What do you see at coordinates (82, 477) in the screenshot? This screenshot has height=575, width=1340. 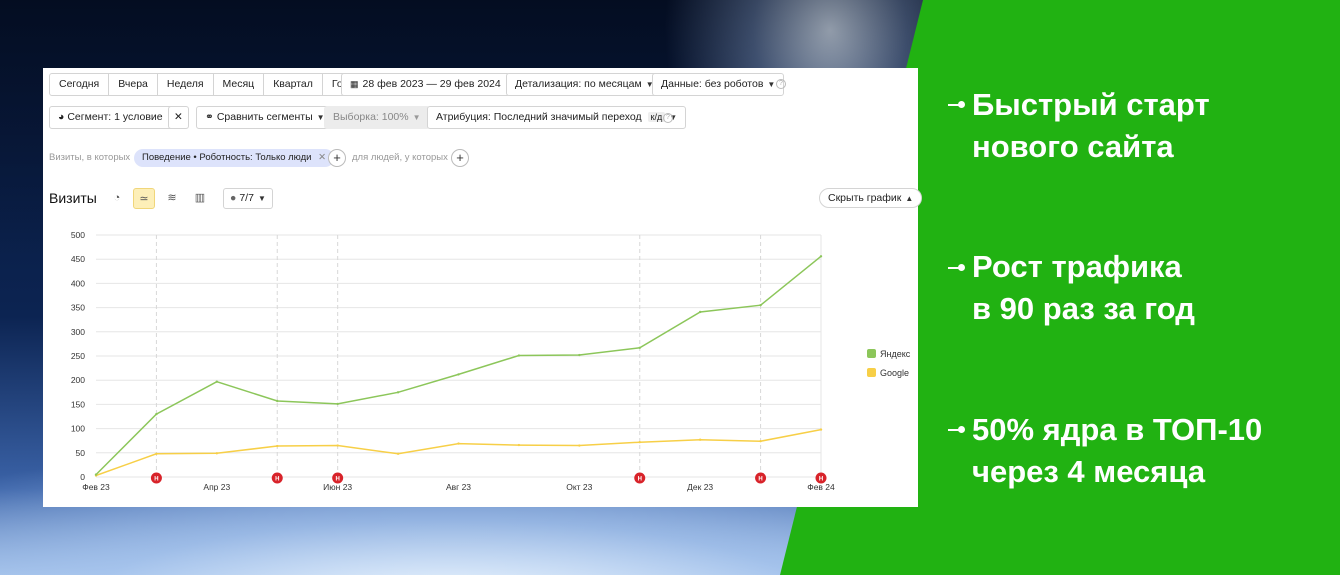 I see `y-tick-label: 0` at bounding box center [82, 477].